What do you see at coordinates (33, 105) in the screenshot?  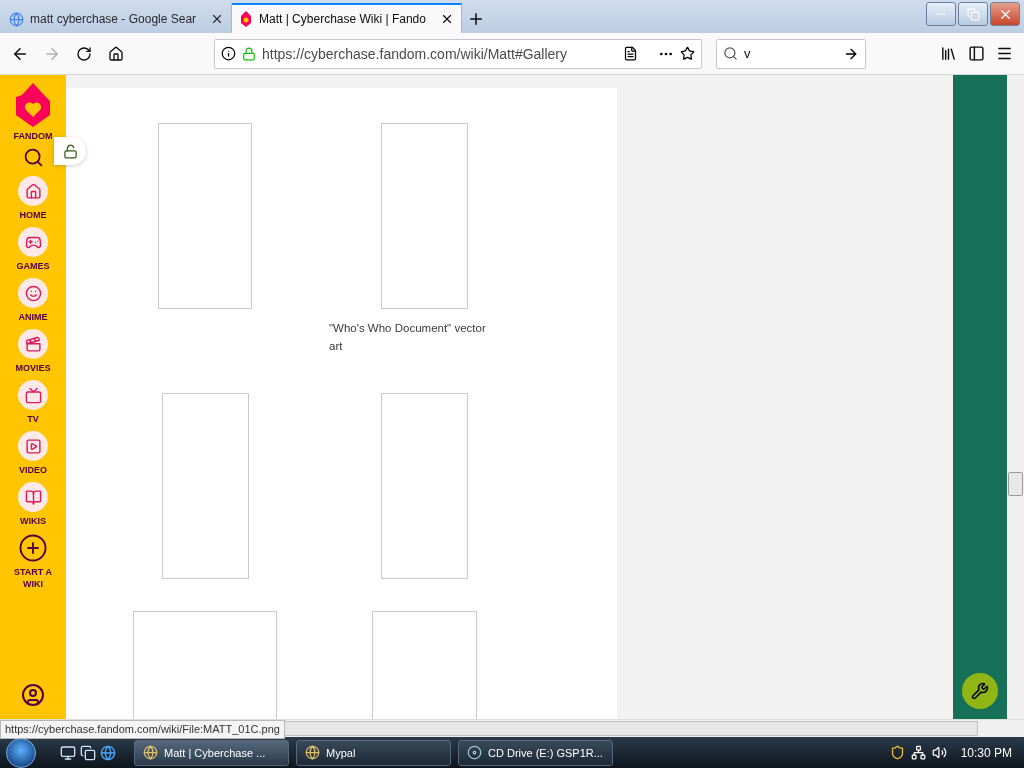 I see `fandom-logo` at bounding box center [33, 105].